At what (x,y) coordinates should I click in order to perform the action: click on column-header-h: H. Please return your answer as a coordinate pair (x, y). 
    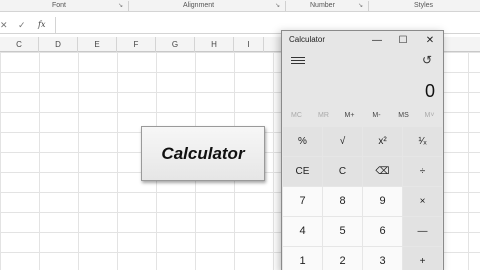
    Looking at the image, I should click on (214, 44).